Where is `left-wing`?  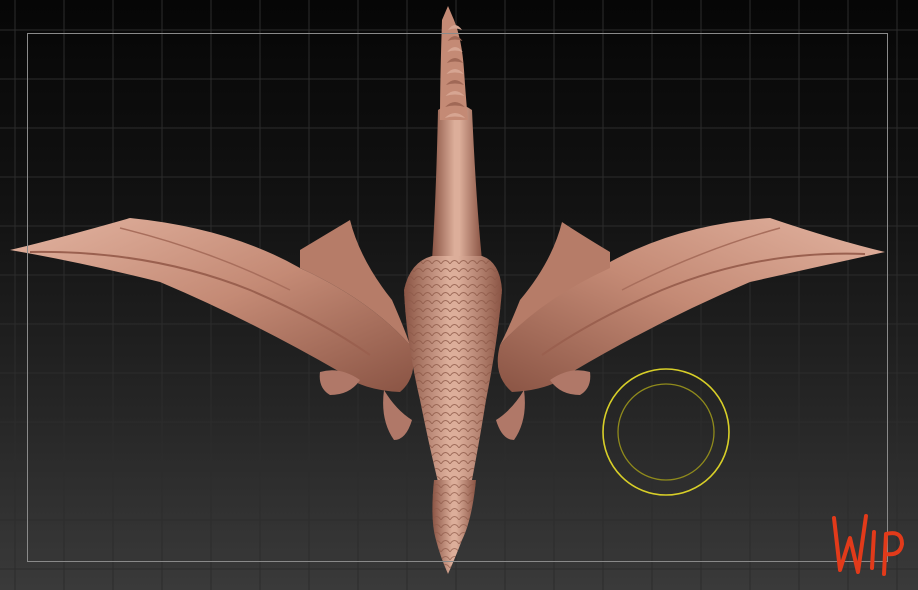 left-wing is located at coordinates (212, 306).